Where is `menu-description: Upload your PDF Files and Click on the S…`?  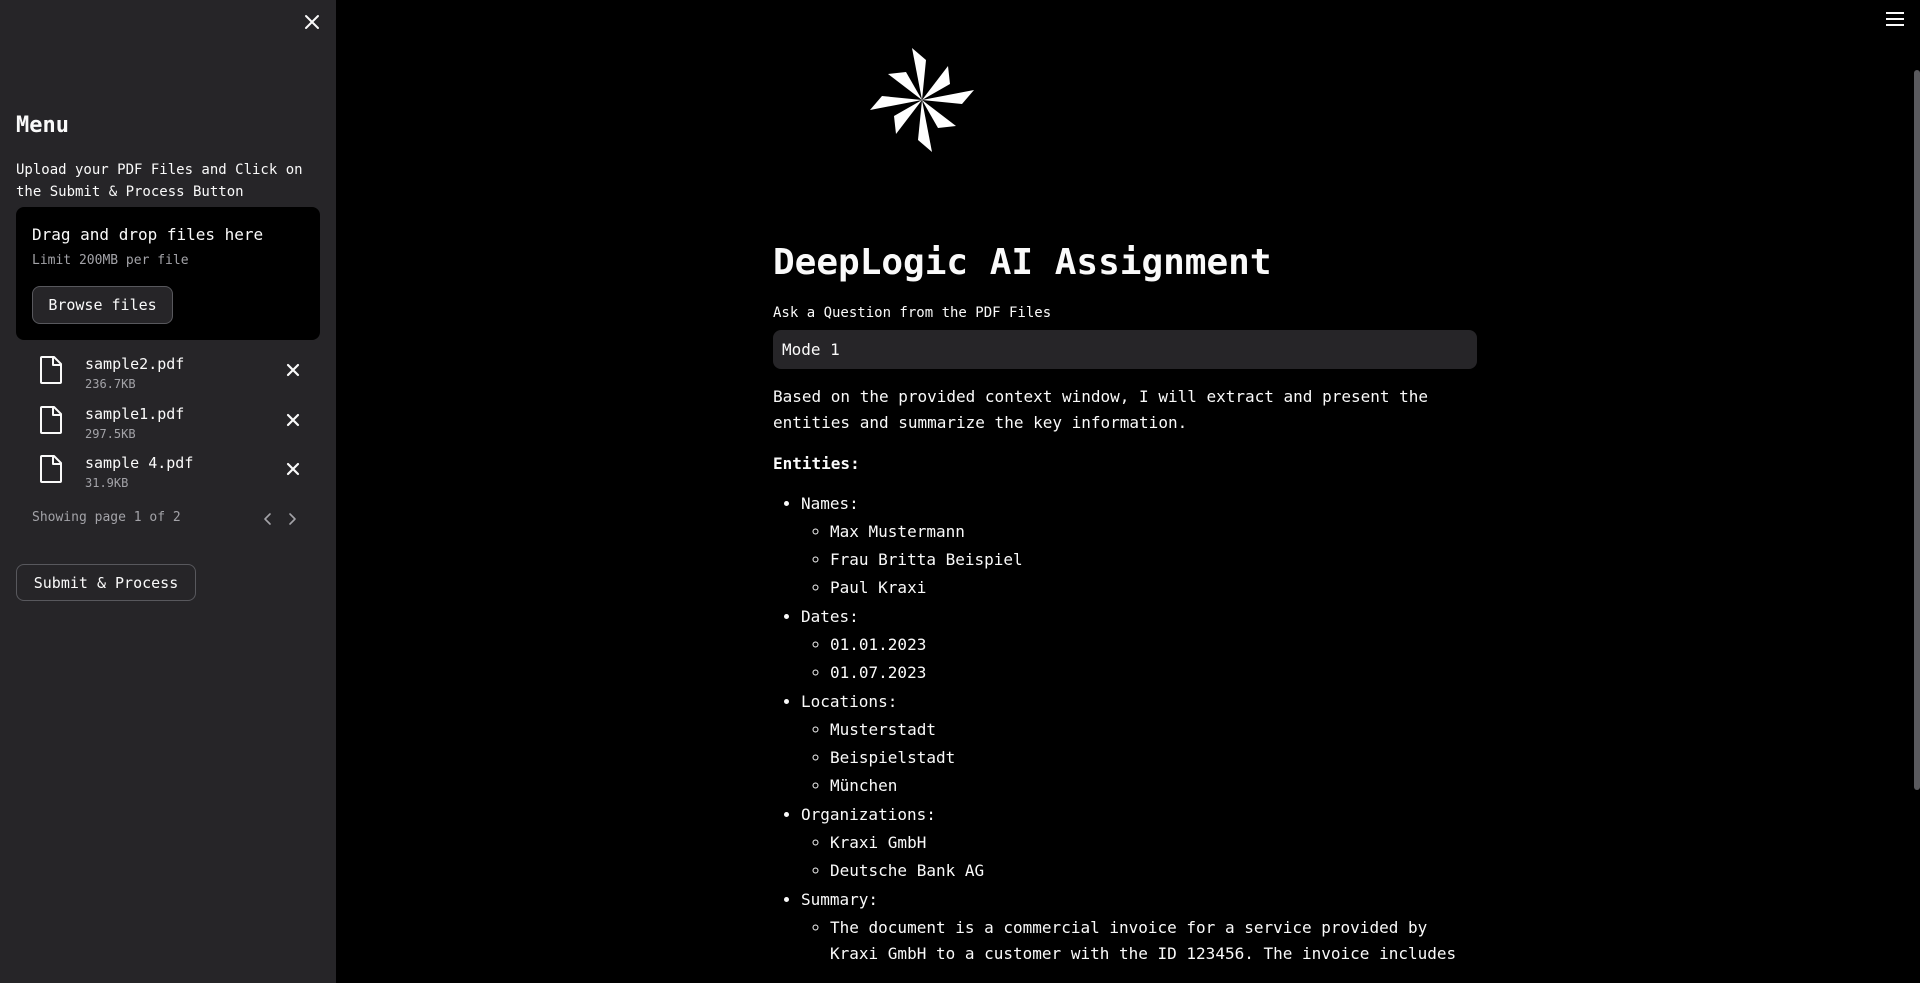 menu-description: Upload your PDF Files and Click on the S… is located at coordinates (159, 181).